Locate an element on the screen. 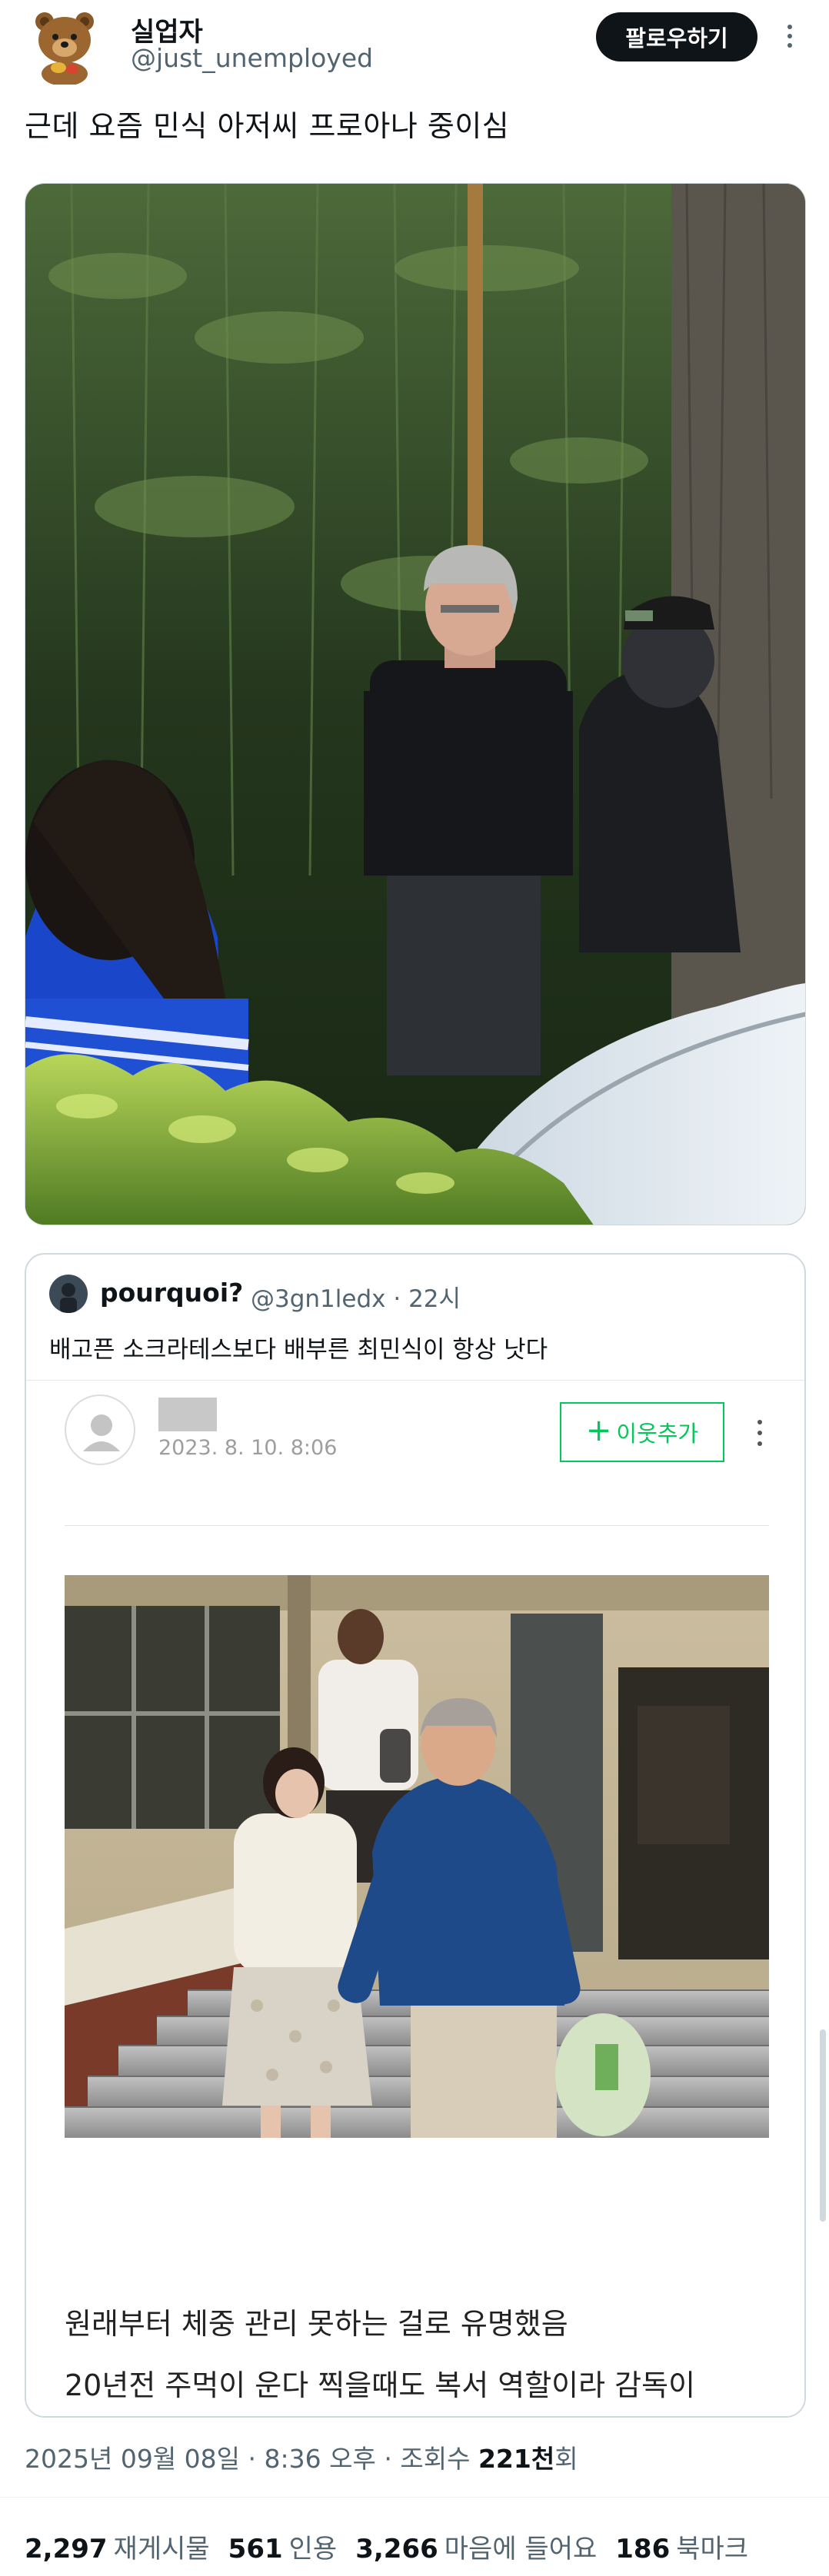 This screenshot has height=2576, width=829. likes-stat: 3,266 마음에 들어요 is located at coordinates (476, 2546).